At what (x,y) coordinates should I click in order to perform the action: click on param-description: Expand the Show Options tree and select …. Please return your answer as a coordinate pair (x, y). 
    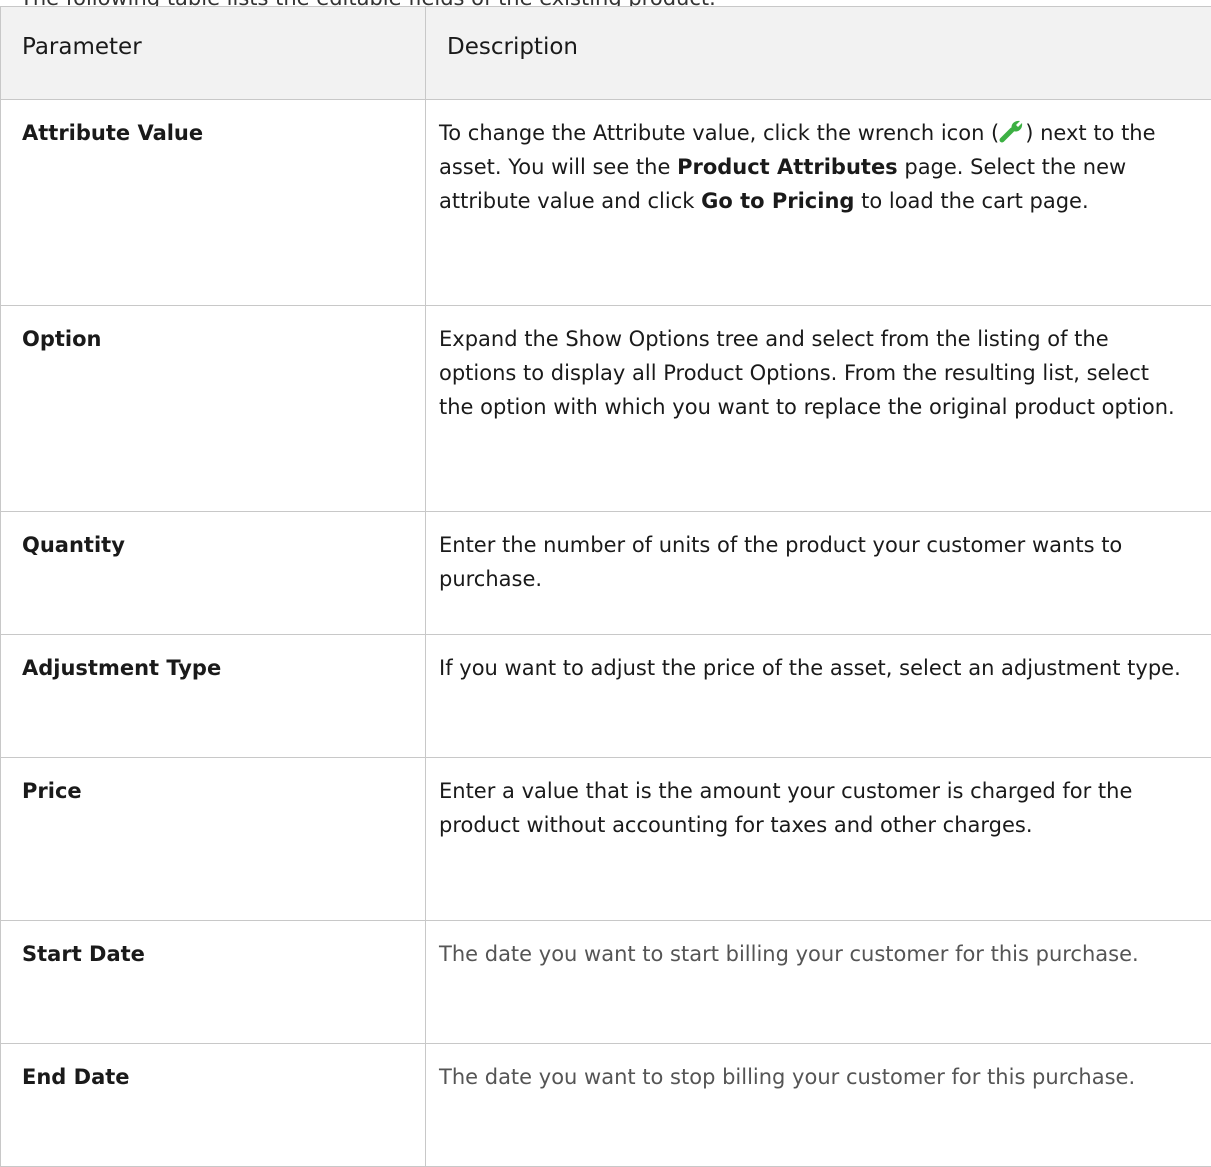
    Looking at the image, I should click on (818, 409).